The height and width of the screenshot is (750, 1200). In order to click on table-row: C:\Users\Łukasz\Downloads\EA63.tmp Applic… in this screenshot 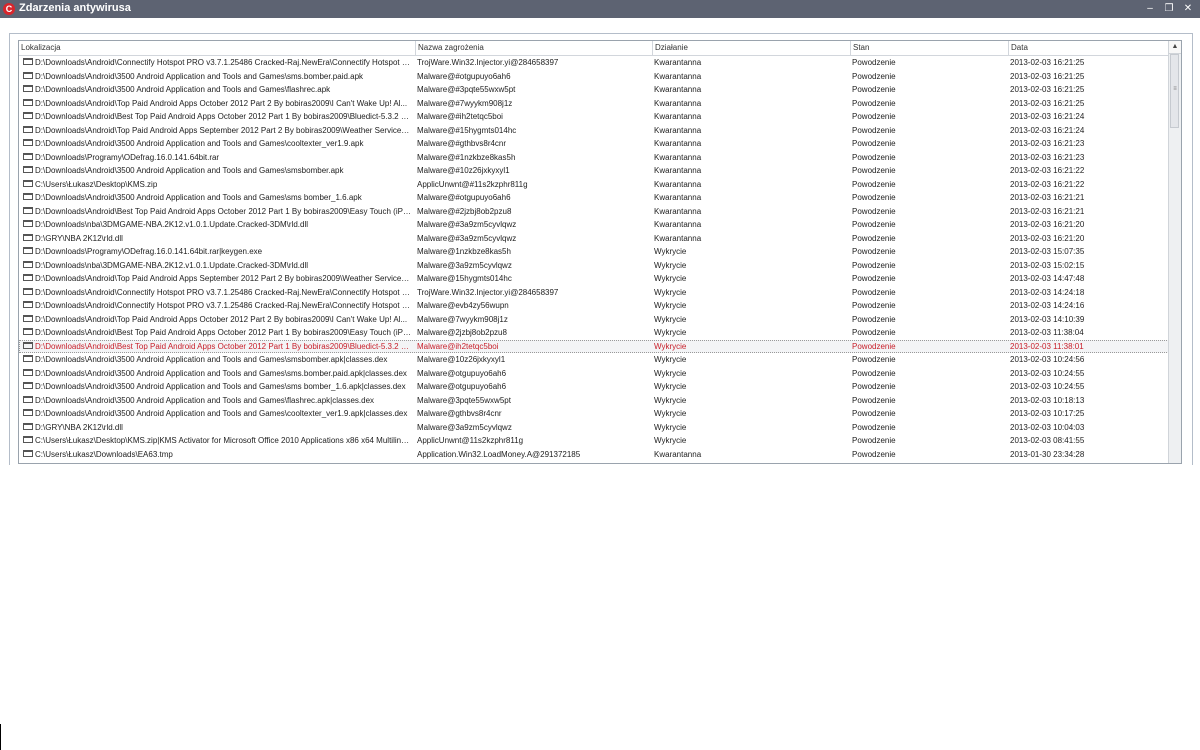, I will do `click(594, 455)`.